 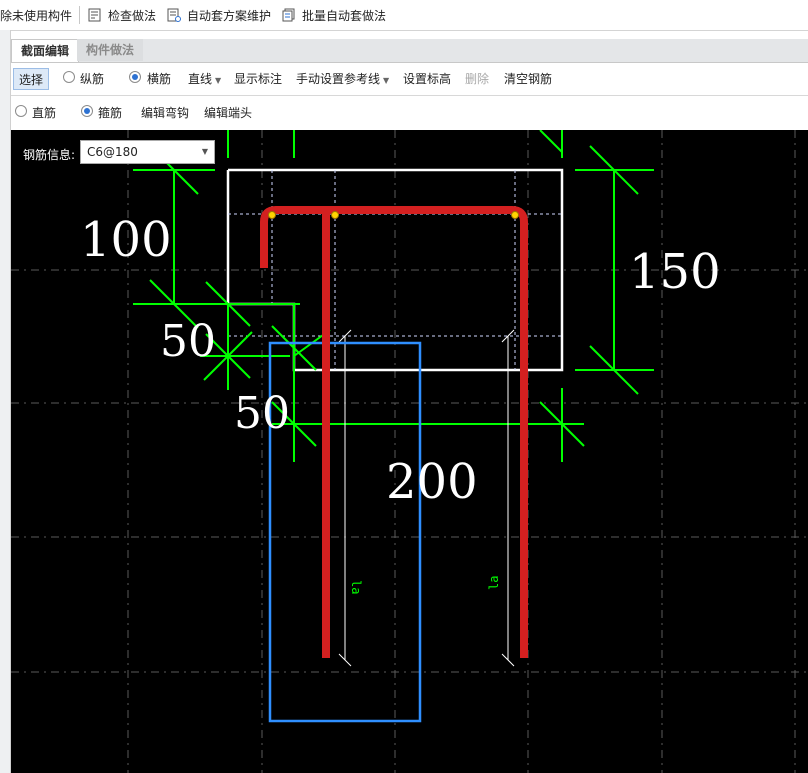 What do you see at coordinates (228, 113) in the screenshot?
I see `edit-end-button: 编辑端头` at bounding box center [228, 113].